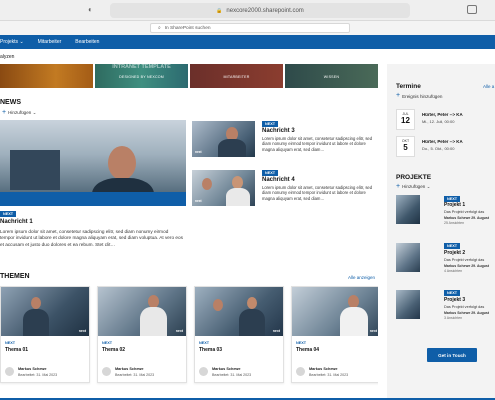  What do you see at coordinates (247, 42) in the screenshot?
I see `site-navigation: Projekts ⌄ Mitarbeiter Bearbeiten` at bounding box center [247, 42].